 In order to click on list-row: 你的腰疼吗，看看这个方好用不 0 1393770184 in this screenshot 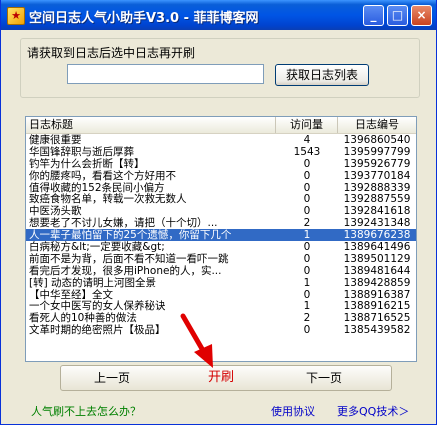, I will do `click(221, 176)`.